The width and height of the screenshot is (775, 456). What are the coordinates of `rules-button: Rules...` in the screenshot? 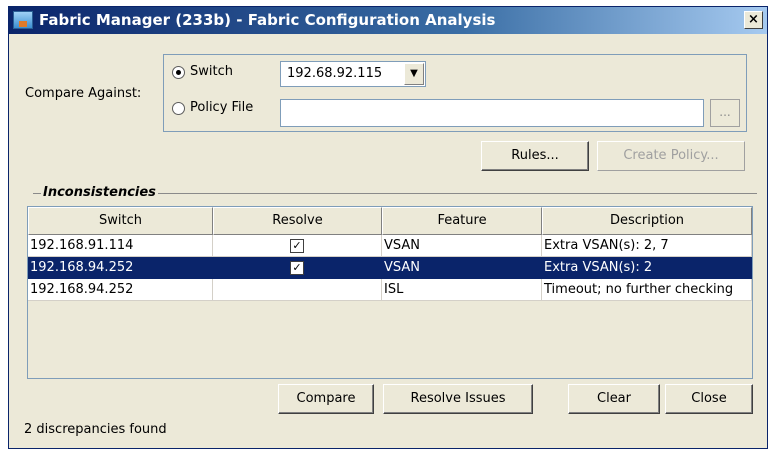 It's located at (535, 156).